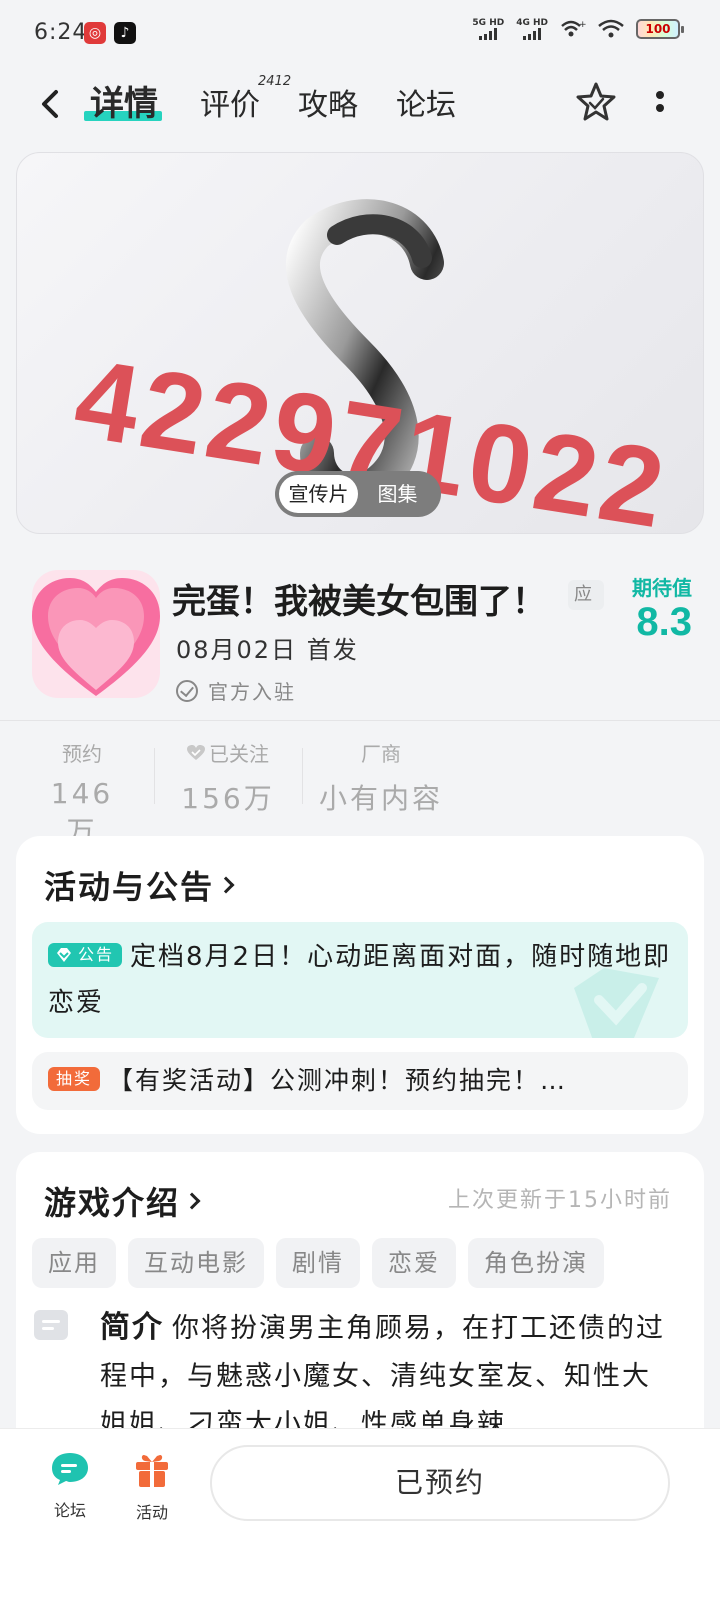 The width and height of the screenshot is (720, 1600). What do you see at coordinates (82, 794) in the screenshot?
I see `stat-reservations: 预约 146万` at bounding box center [82, 794].